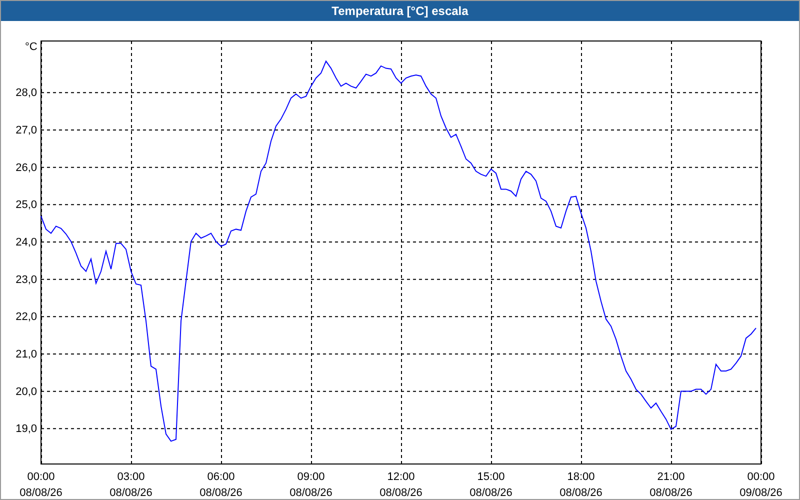 The height and width of the screenshot is (500, 800). I want to click on y-tick-label: 22,0, so click(26, 317).